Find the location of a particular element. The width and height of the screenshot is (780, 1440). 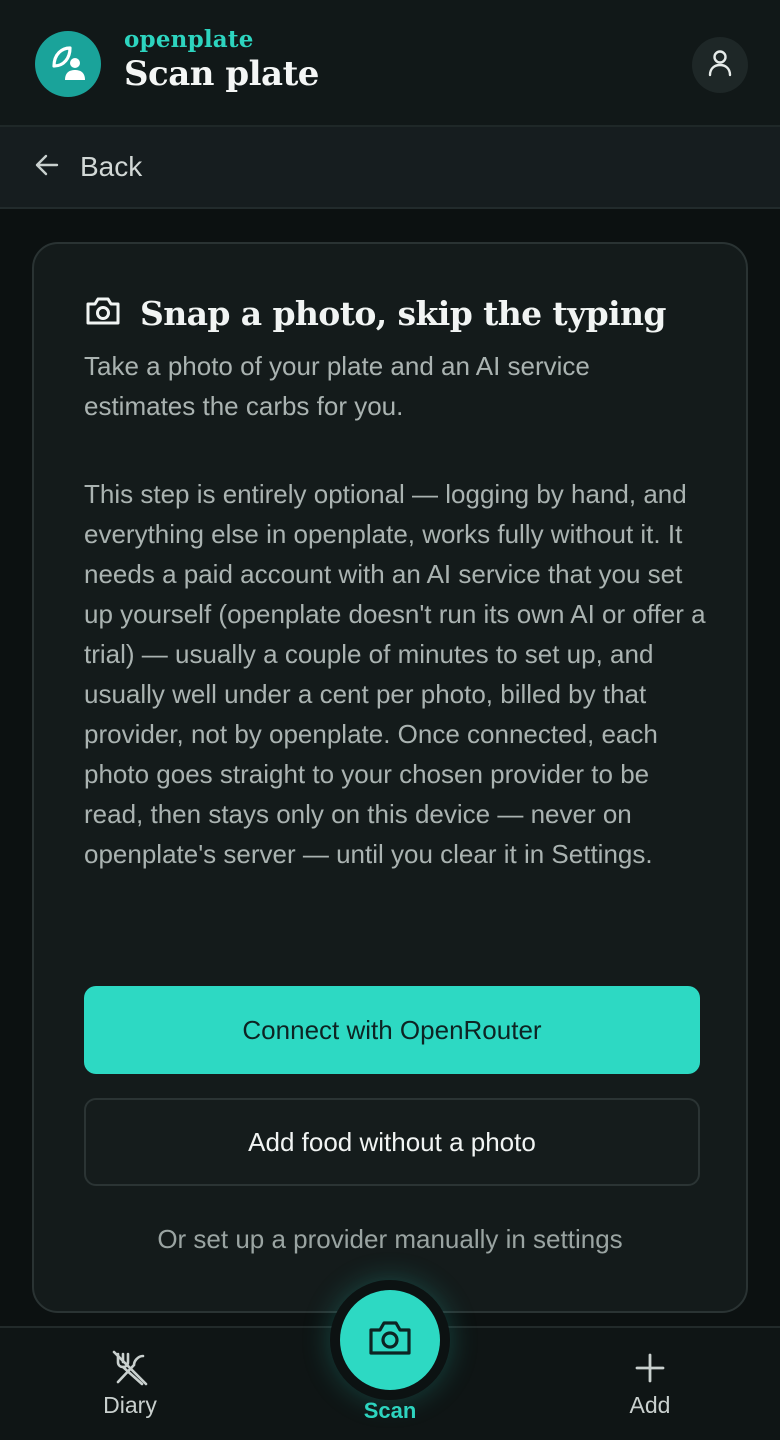

connect-openrouter-button: Connect with OpenRouter is located at coordinates (392, 1030).